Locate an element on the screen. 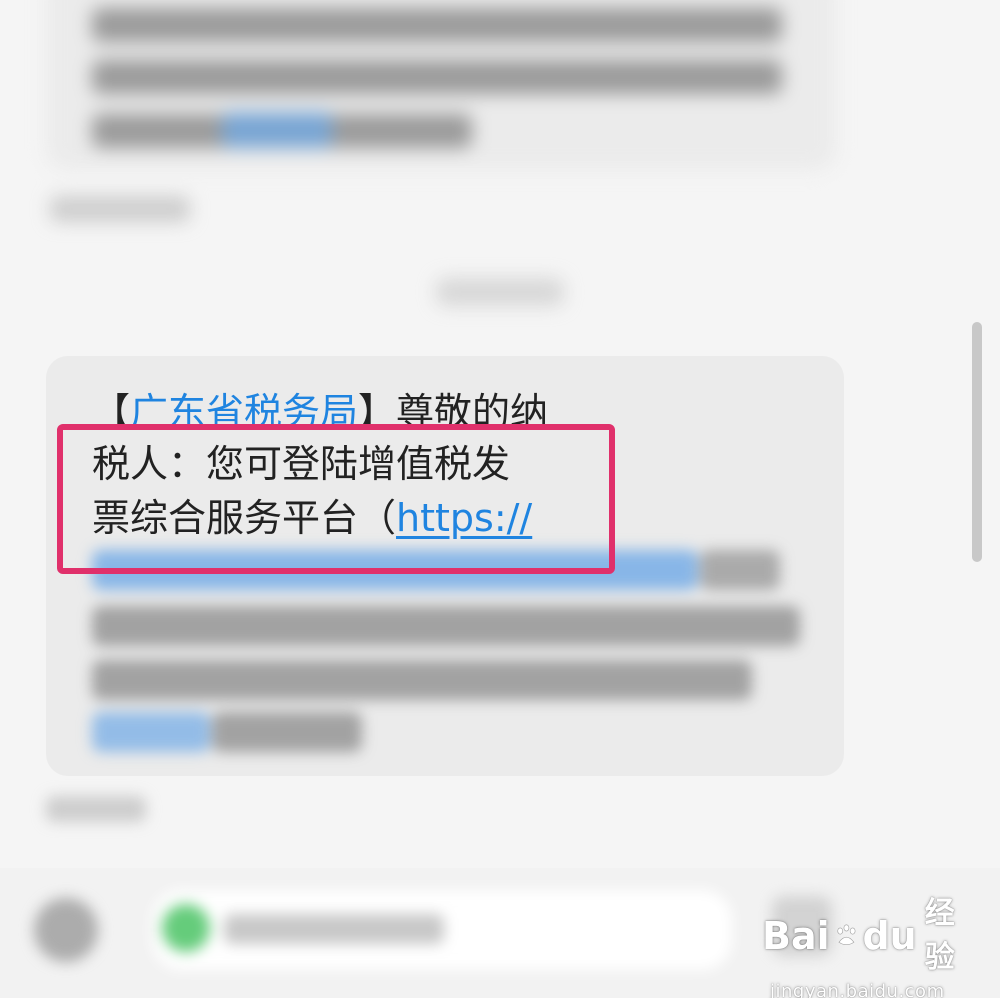  watermark-brand-right: du is located at coordinates (889, 936).